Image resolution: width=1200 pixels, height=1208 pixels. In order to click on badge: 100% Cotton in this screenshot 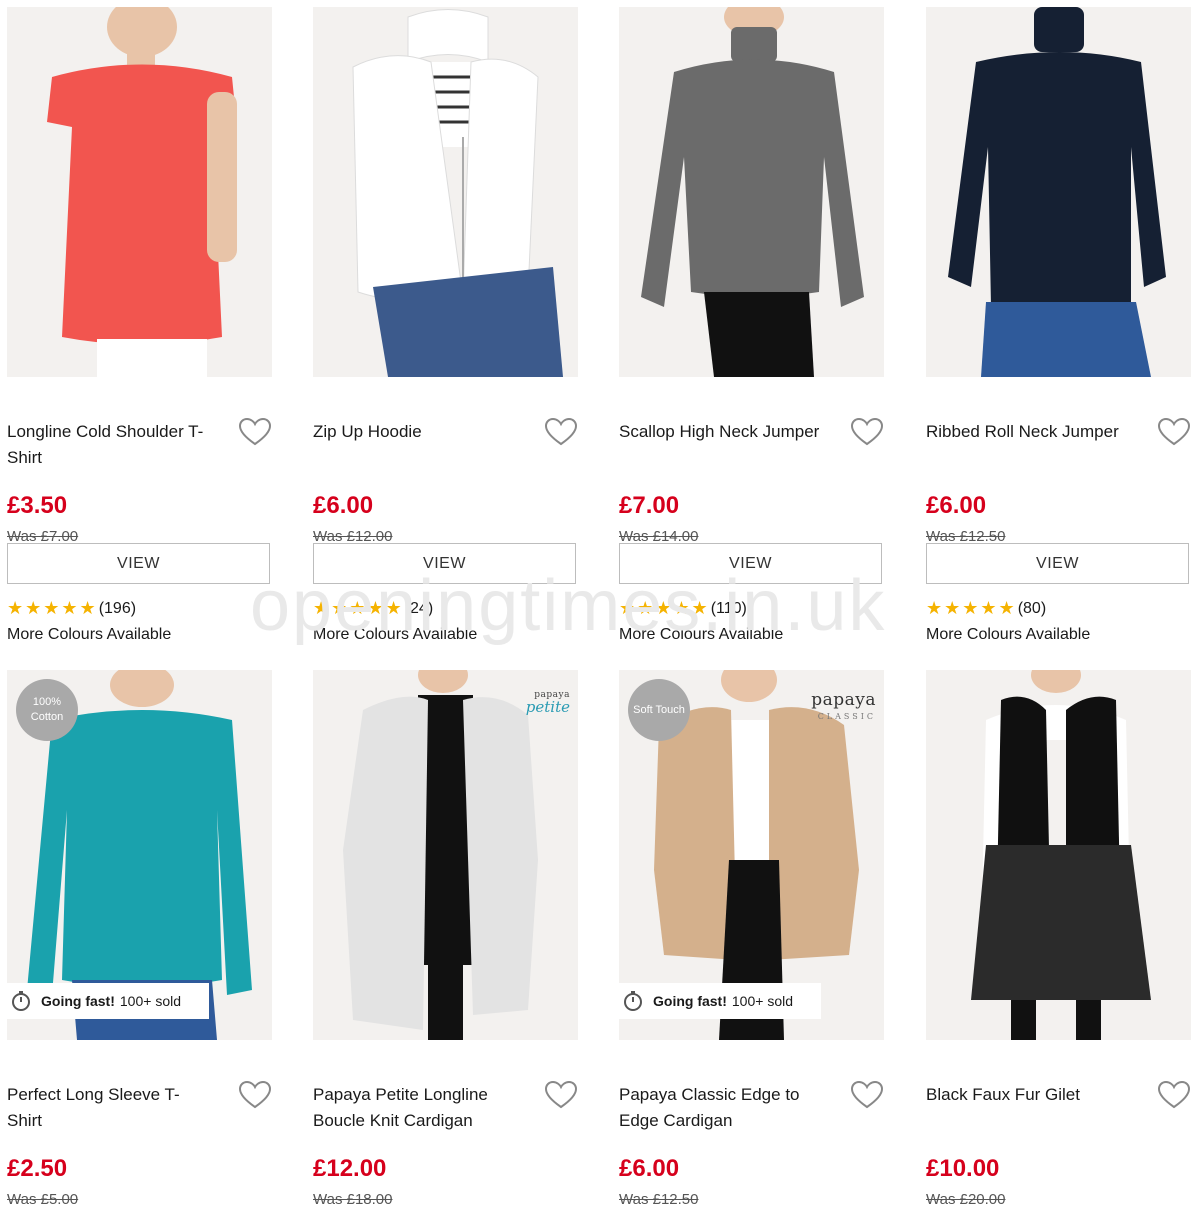, I will do `click(47, 710)`.